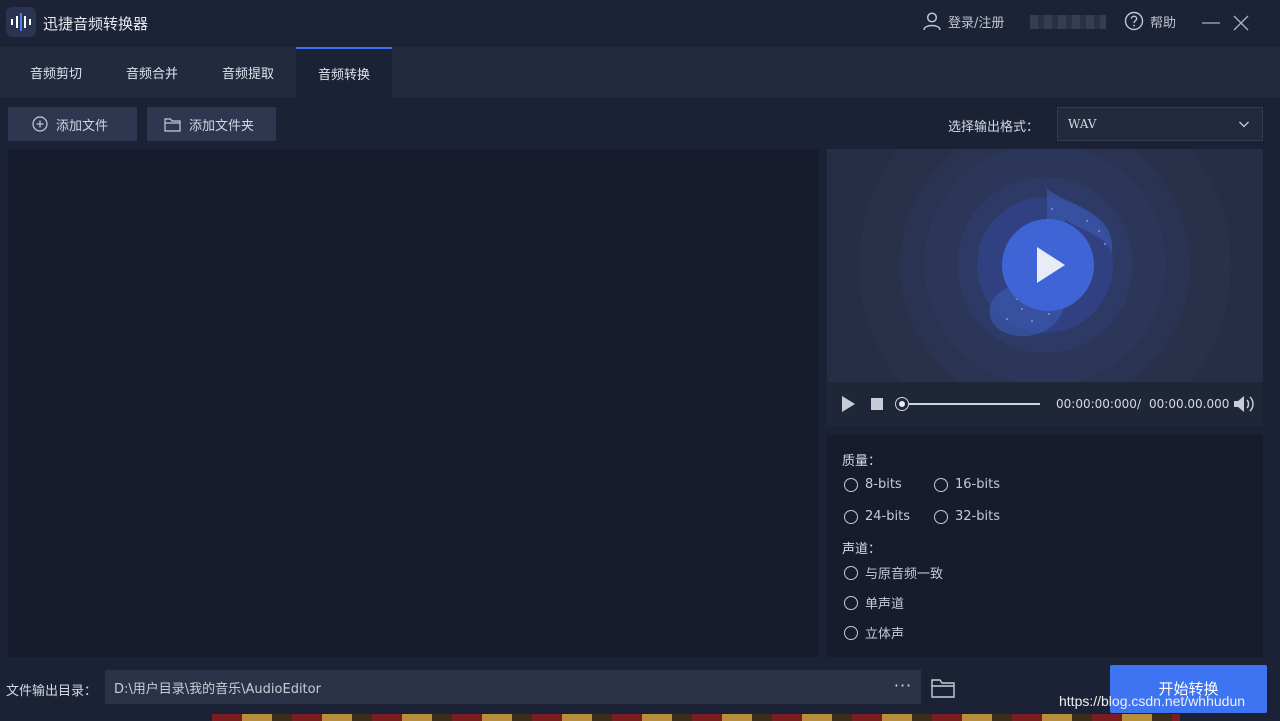 This screenshot has width=1280, height=721. I want to click on tab-label: 音频合并, so click(151, 74).